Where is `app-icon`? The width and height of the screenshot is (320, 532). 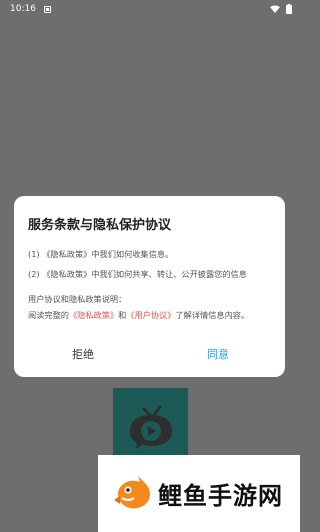
app-icon is located at coordinates (150, 425).